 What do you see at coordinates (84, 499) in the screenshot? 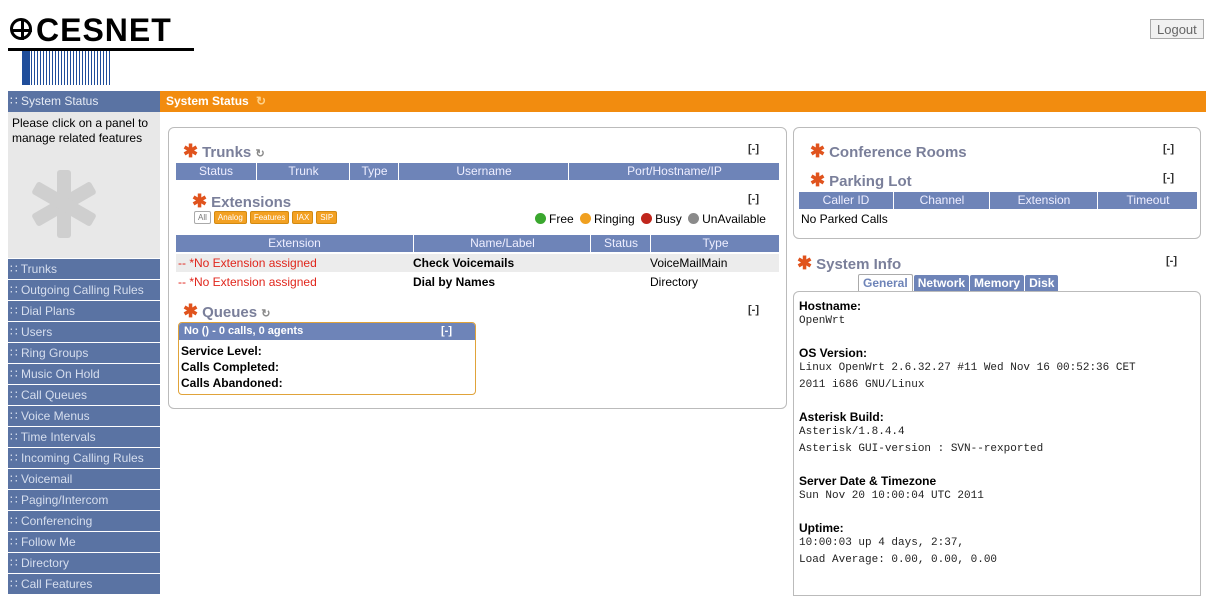
I see `sidebar-item-paging-intercom: ∷ Paging/Intercom` at bounding box center [84, 499].